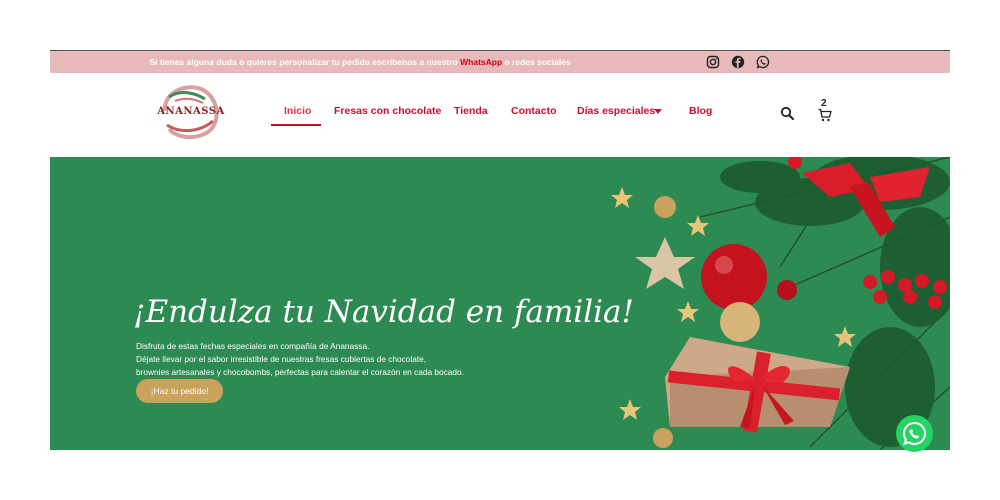  What do you see at coordinates (734, 277) in the screenshot?
I see `red-ornament-large` at bounding box center [734, 277].